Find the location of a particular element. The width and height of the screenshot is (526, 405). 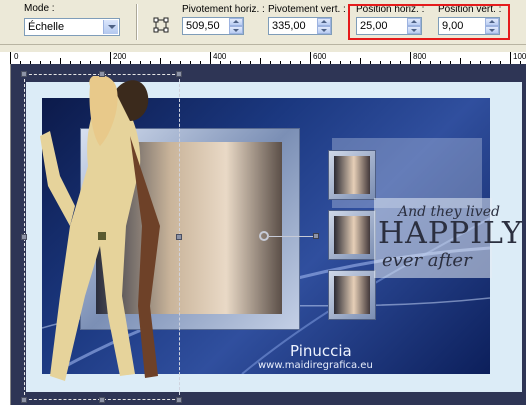

chevron-down-icon is located at coordinates (110, 27).